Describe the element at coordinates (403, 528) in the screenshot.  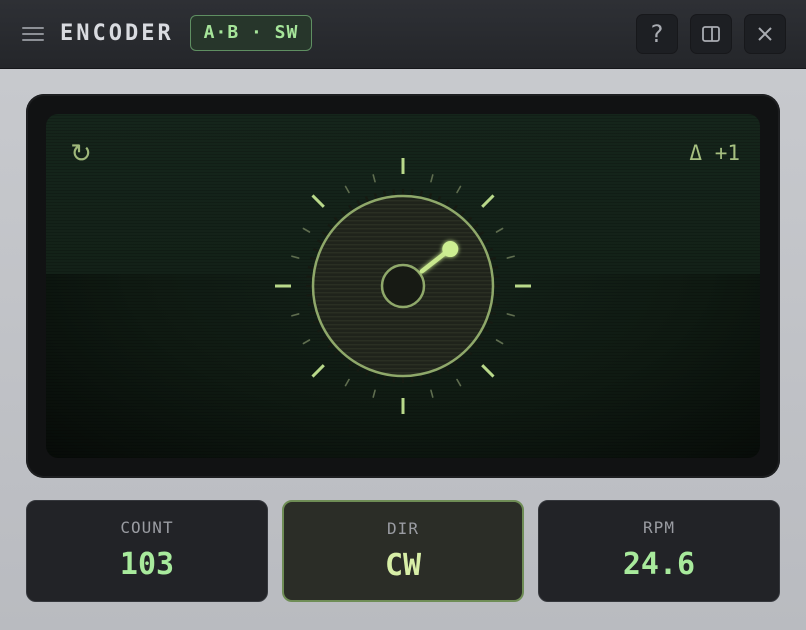
I see `direction-label: DIR` at that location.